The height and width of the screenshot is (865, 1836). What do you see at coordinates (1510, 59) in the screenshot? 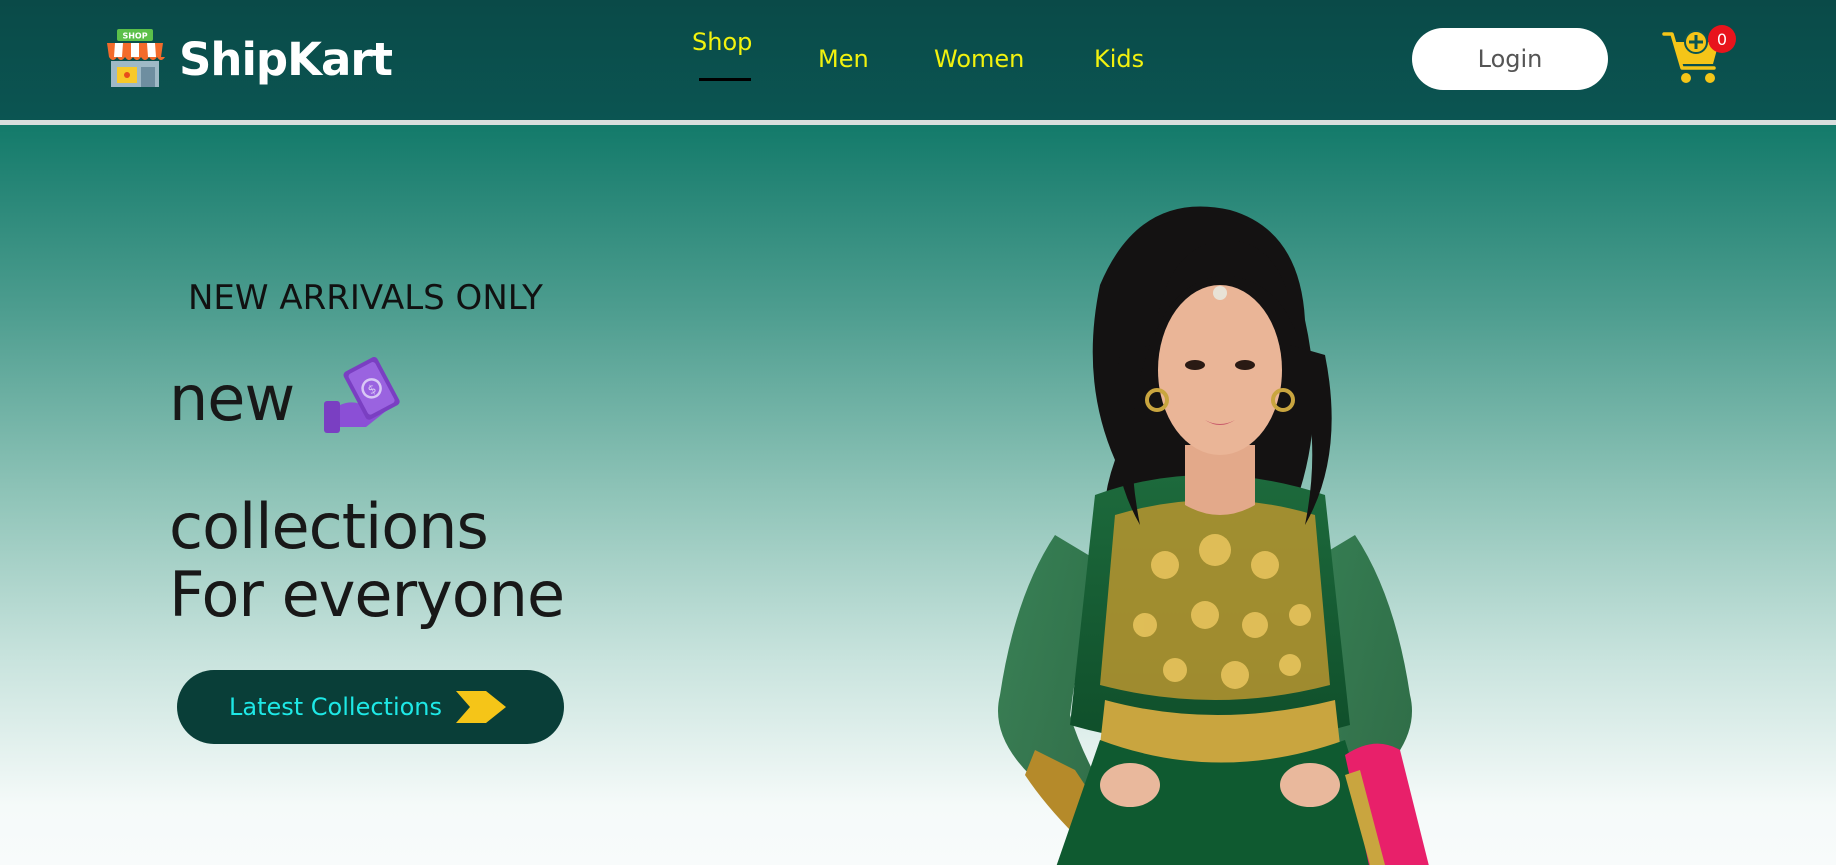
I see `login-button: Login` at bounding box center [1510, 59].